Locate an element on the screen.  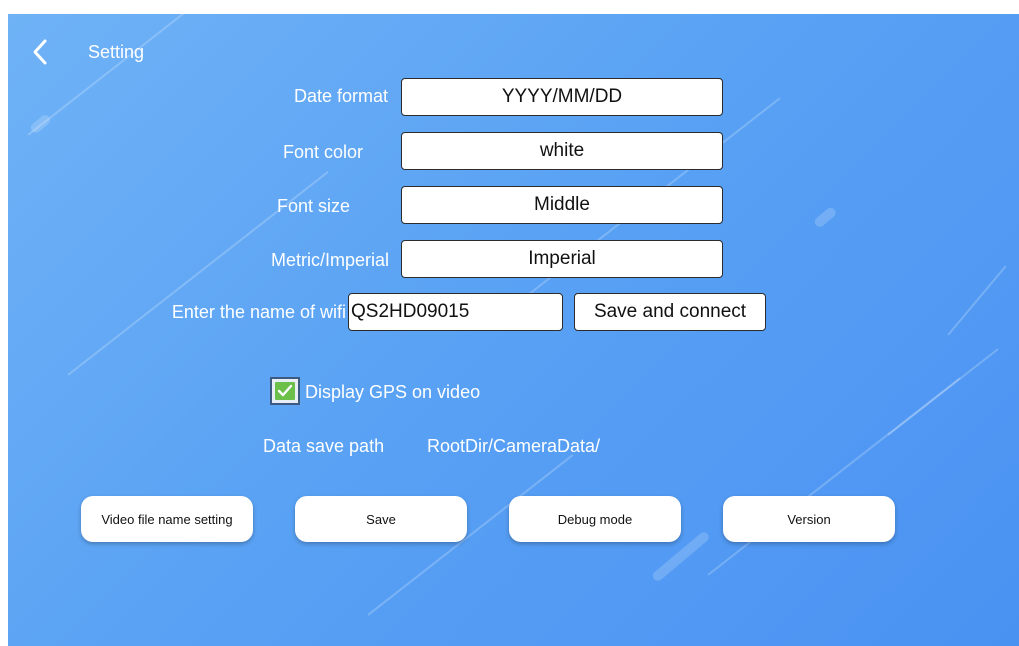
save-and-connect-button: Save and connect is located at coordinates (670, 312).